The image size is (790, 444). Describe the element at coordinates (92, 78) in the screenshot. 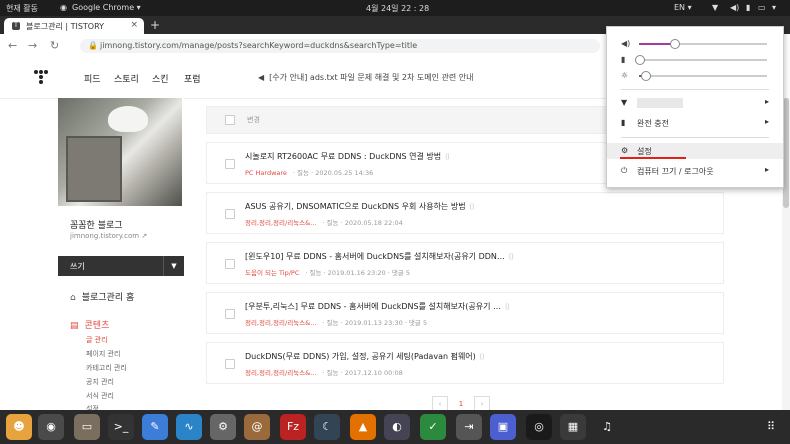

I see `menu-feed: 피드` at that location.